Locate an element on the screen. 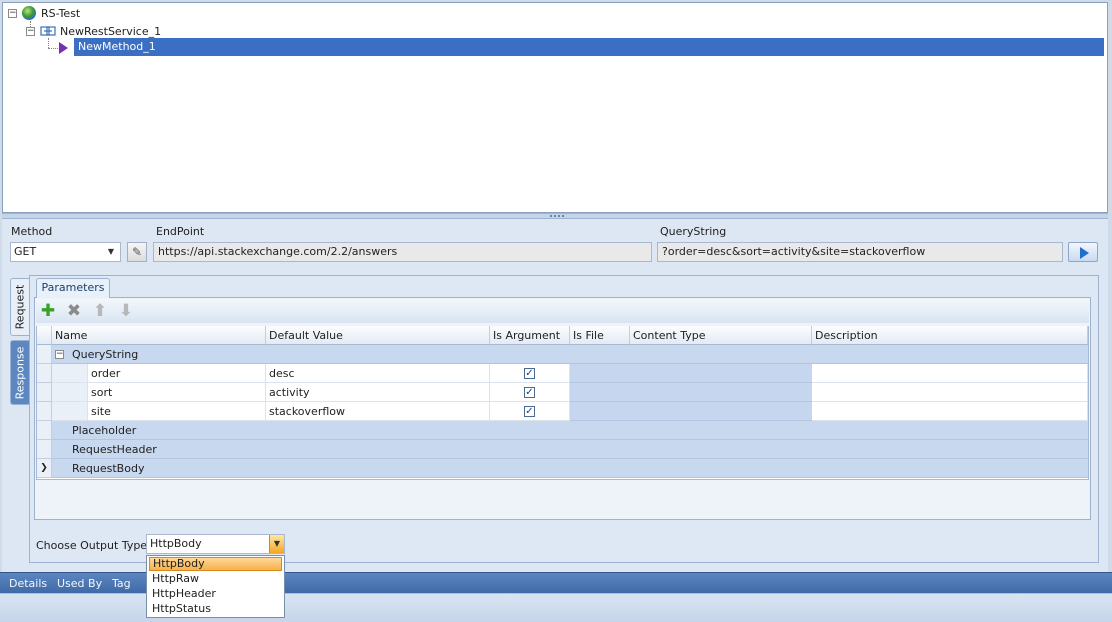 Image resolution: width=1112 pixels, height=622 pixels. collapse-group-icon: − is located at coordinates (59, 354).